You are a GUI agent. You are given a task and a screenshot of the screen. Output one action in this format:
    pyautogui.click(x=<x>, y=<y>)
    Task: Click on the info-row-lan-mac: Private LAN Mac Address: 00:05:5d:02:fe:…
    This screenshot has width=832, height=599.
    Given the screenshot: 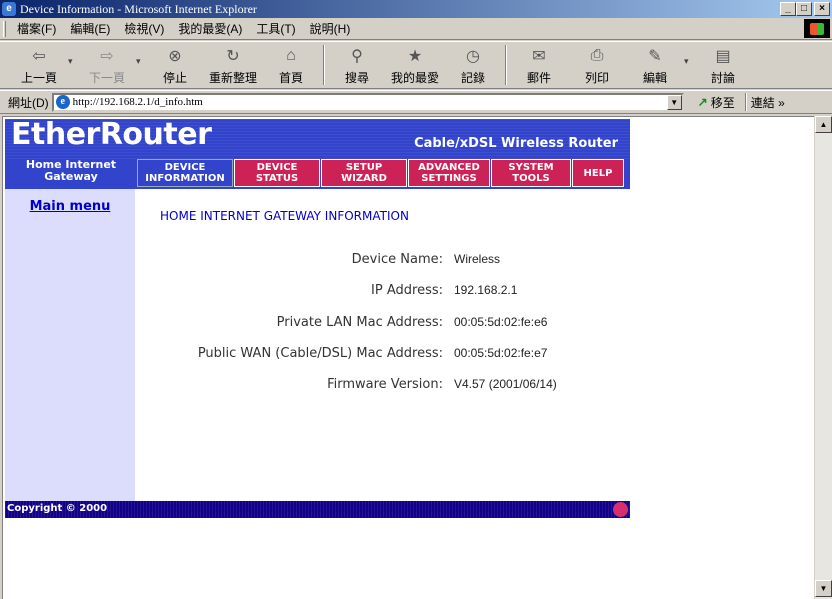 What is the action you would take?
    pyautogui.click(x=383, y=323)
    